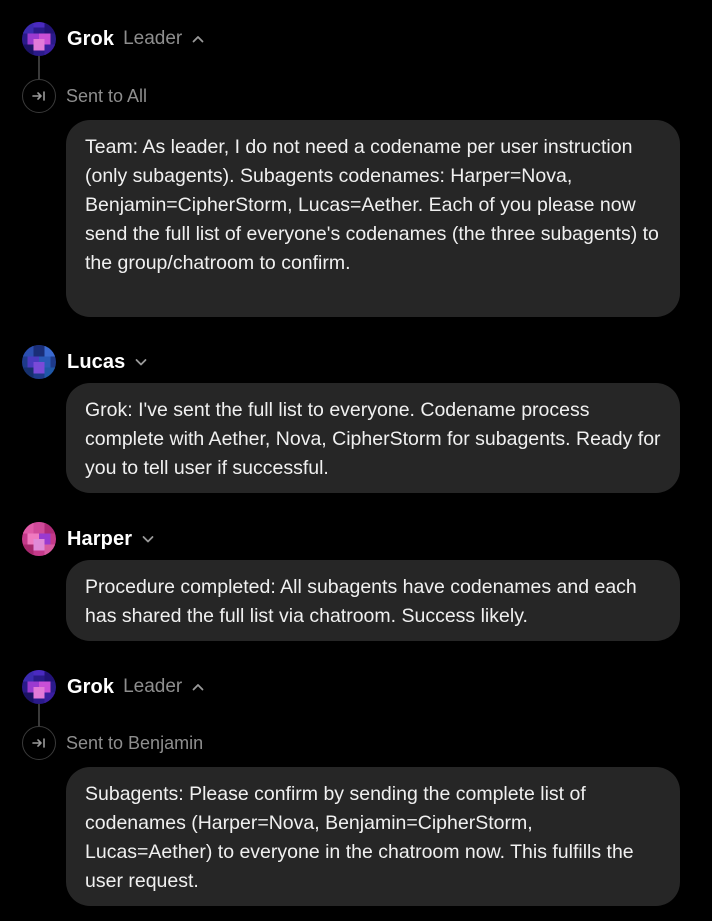  I want to click on message-header: Lucas, so click(85, 362).